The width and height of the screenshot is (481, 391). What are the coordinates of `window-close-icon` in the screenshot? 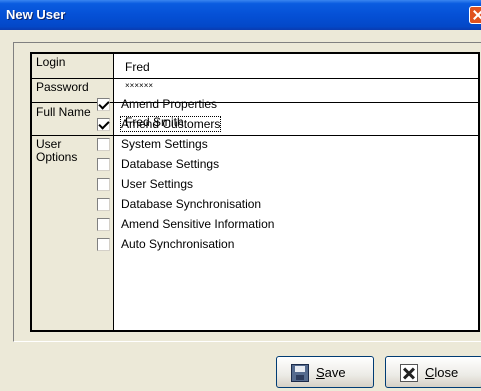 It's located at (475, 15).